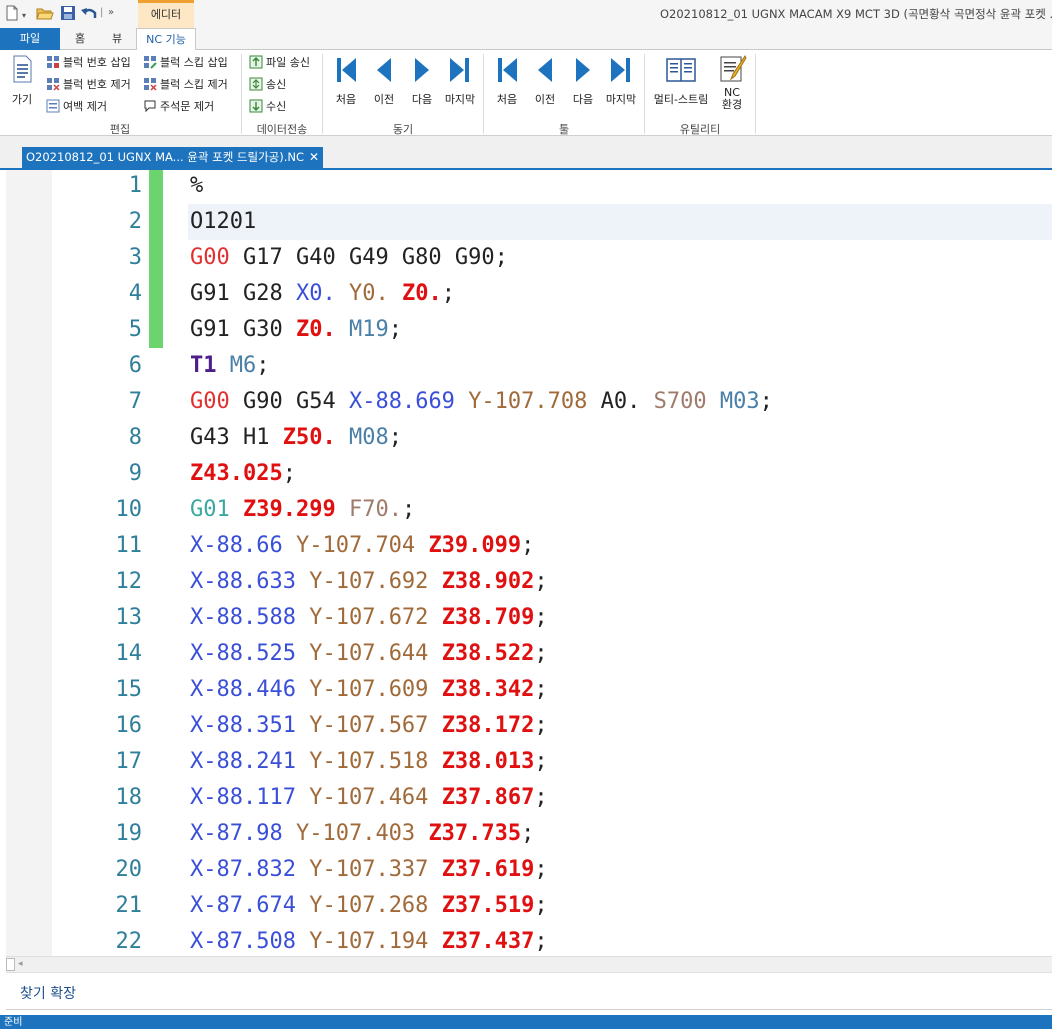 The width and height of the screenshot is (1052, 1029). What do you see at coordinates (230, 366) in the screenshot?
I see `code-text: T1 M6;` at bounding box center [230, 366].